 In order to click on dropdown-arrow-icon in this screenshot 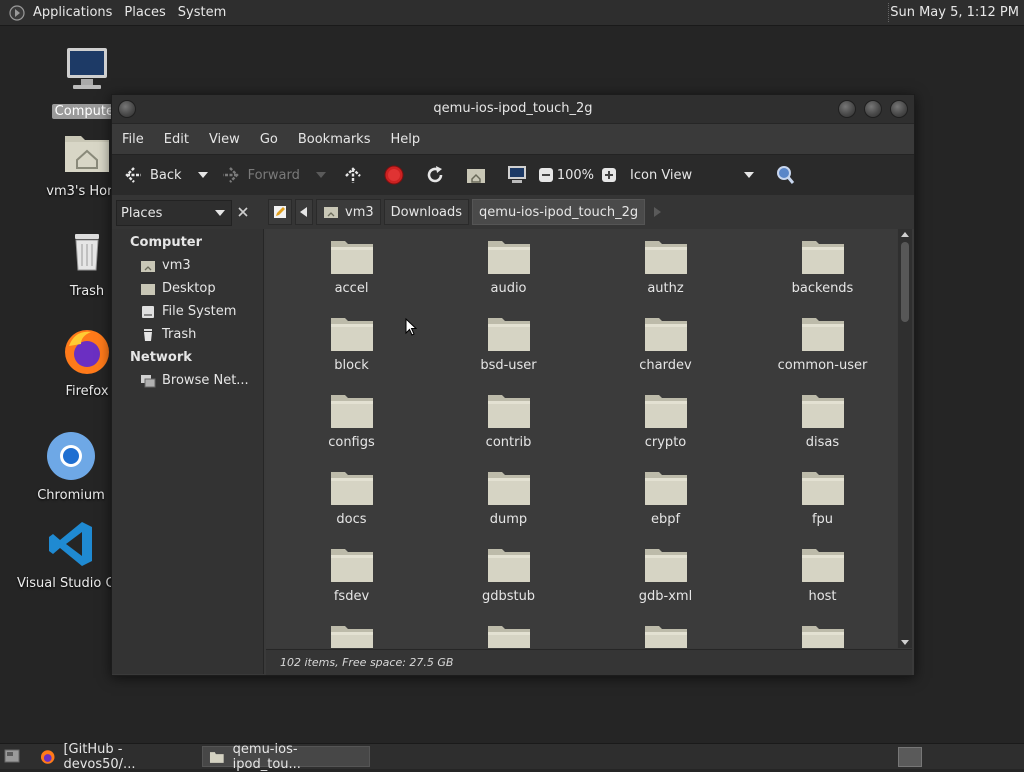, I will do `click(749, 175)`.